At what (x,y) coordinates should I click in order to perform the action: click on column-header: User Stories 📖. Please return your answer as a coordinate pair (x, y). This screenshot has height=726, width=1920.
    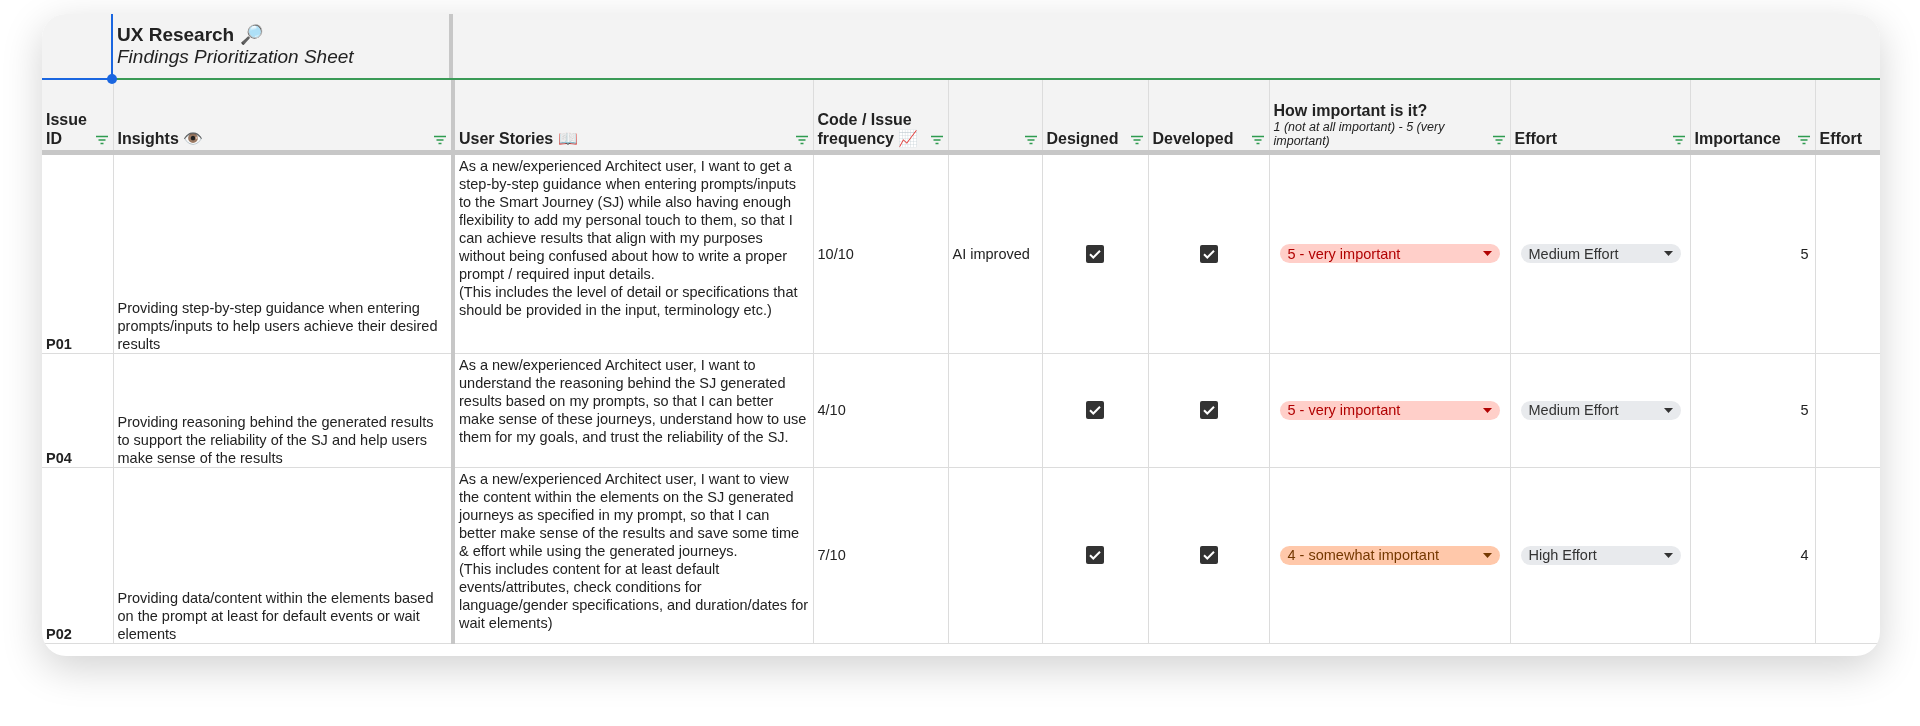
    Looking at the image, I should click on (518, 138).